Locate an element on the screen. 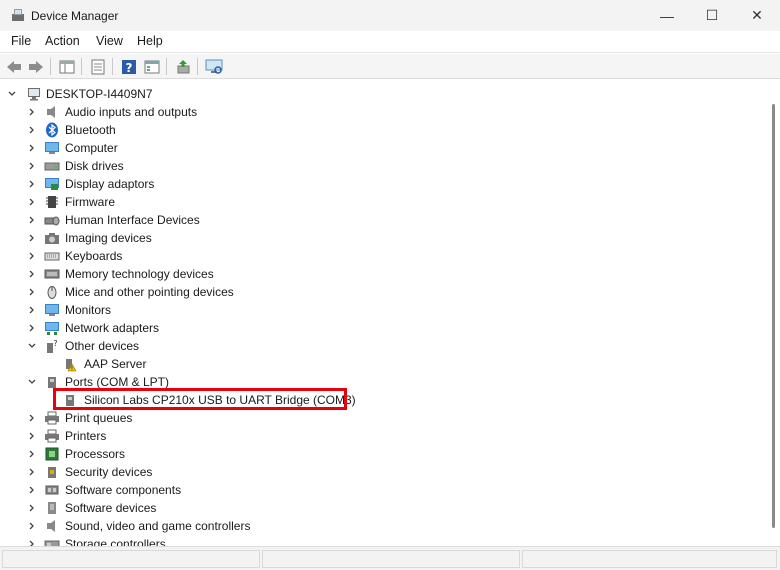 The height and width of the screenshot is (570, 780). tree-item-processors: Processors is located at coordinates (383, 454).